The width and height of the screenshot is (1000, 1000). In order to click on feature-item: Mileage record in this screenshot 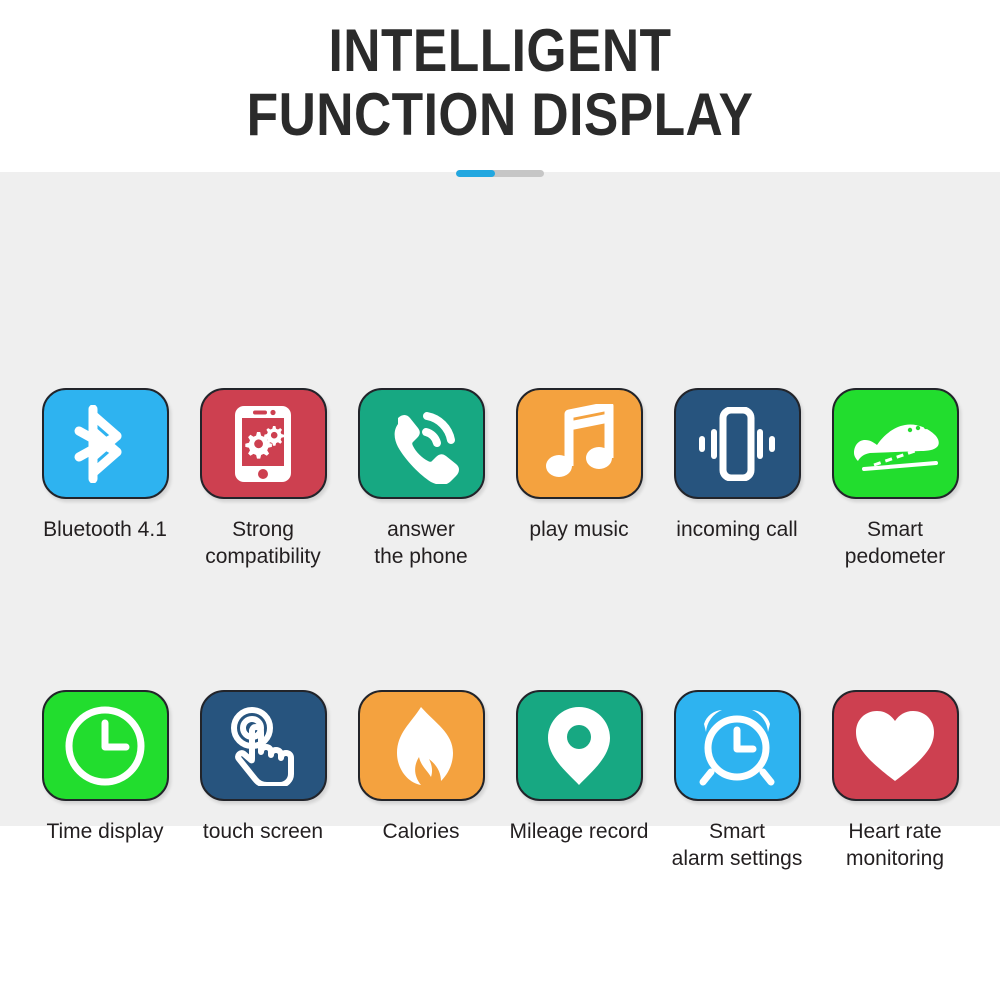, I will do `click(579, 781)`.